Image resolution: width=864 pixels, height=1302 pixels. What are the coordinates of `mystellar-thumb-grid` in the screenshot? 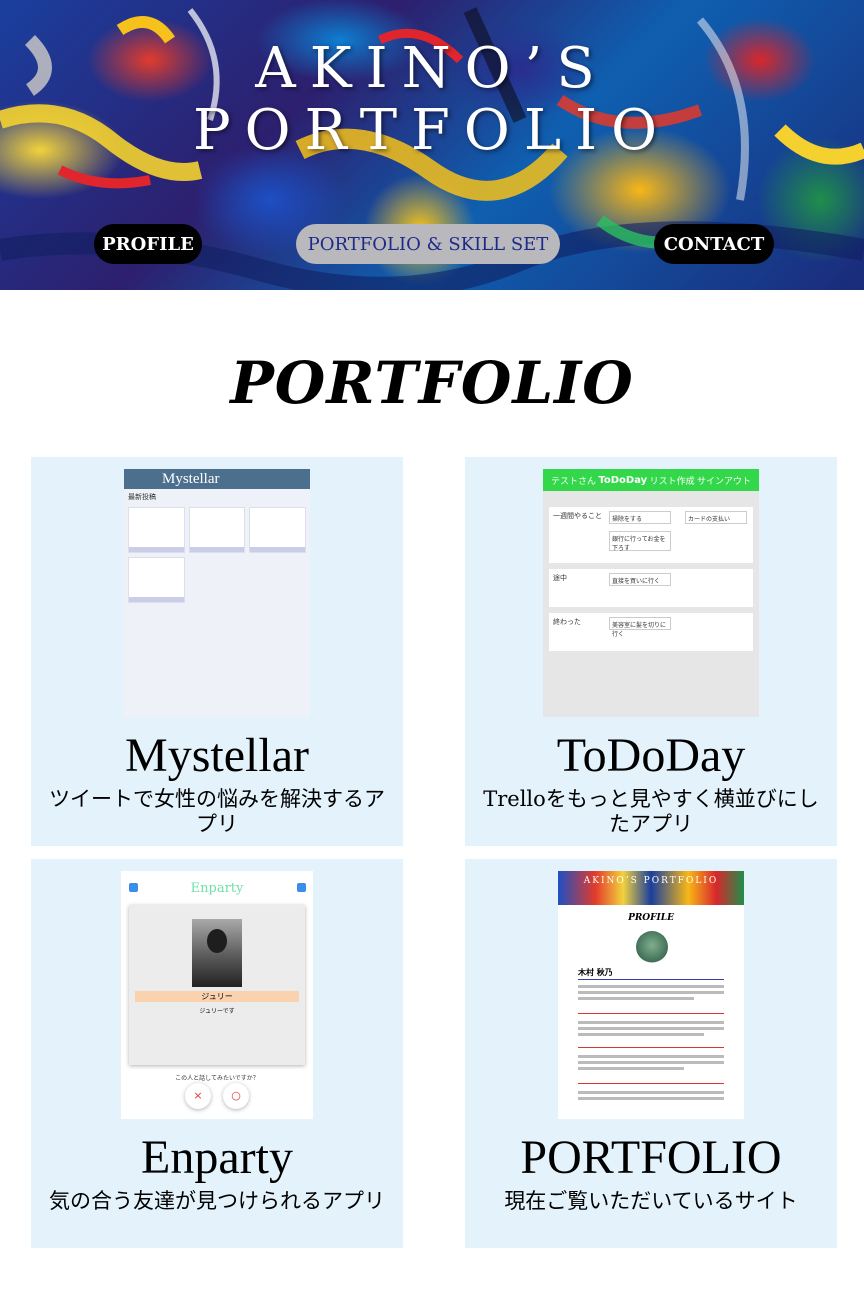 It's located at (217, 555).